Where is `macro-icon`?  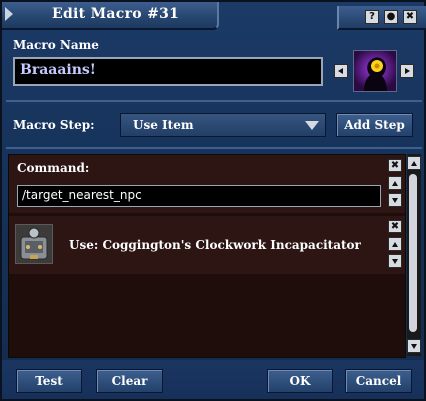
macro-icon is located at coordinates (375, 71).